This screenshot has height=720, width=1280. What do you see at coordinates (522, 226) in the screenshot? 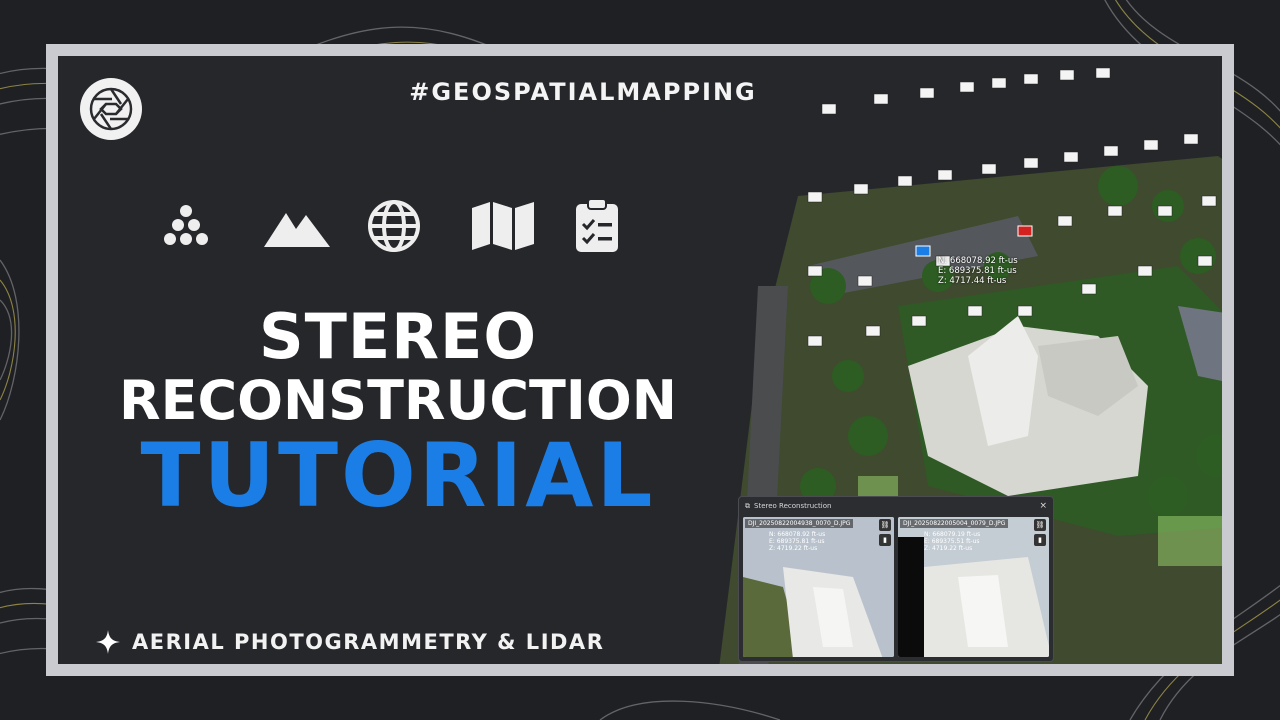
I see `map-icon` at bounding box center [522, 226].